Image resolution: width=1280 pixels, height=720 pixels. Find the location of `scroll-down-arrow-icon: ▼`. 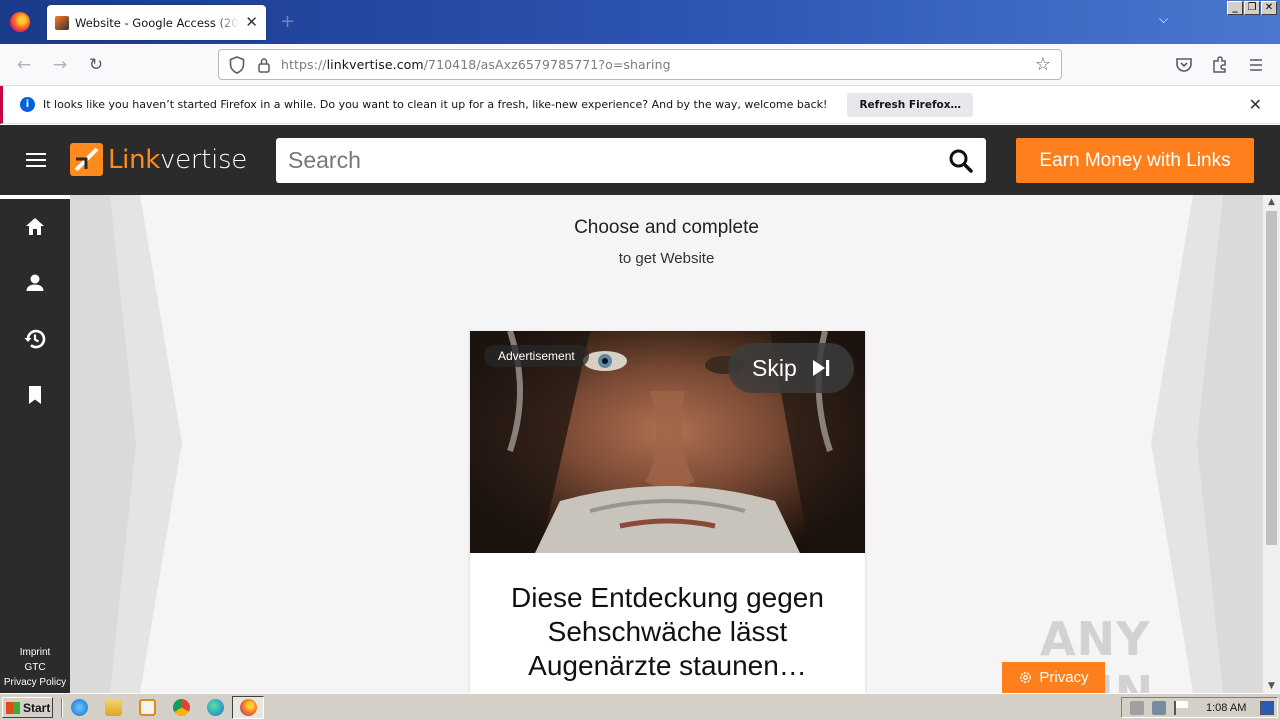

scroll-down-arrow-icon: ▼ is located at coordinates (1271, 686).